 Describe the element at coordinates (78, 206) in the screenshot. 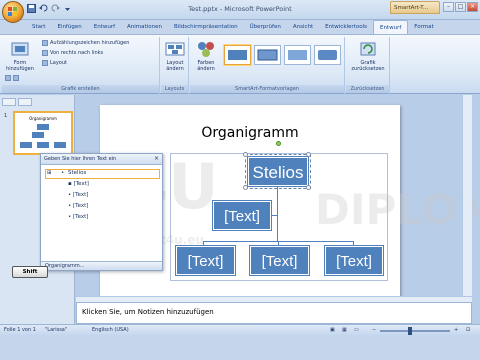

I see `text-pane-item-4: • [Text]` at that location.